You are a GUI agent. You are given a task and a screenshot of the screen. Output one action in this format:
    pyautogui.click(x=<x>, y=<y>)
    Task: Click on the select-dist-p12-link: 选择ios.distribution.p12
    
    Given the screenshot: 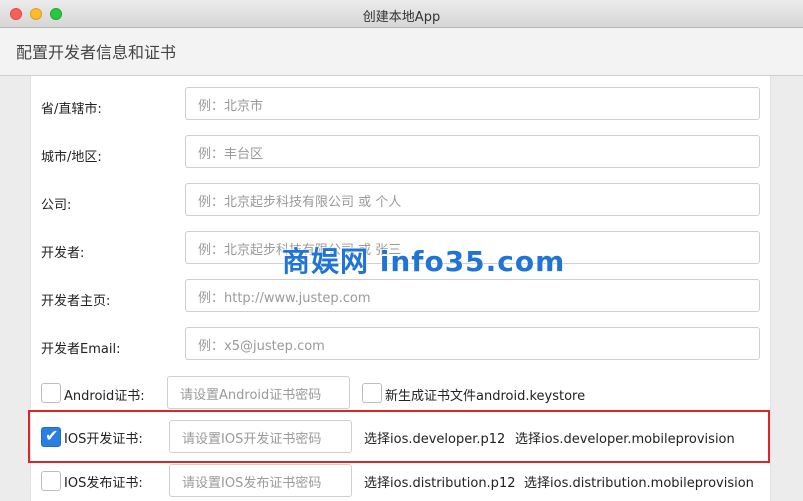 What is the action you would take?
    pyautogui.click(x=439, y=481)
    